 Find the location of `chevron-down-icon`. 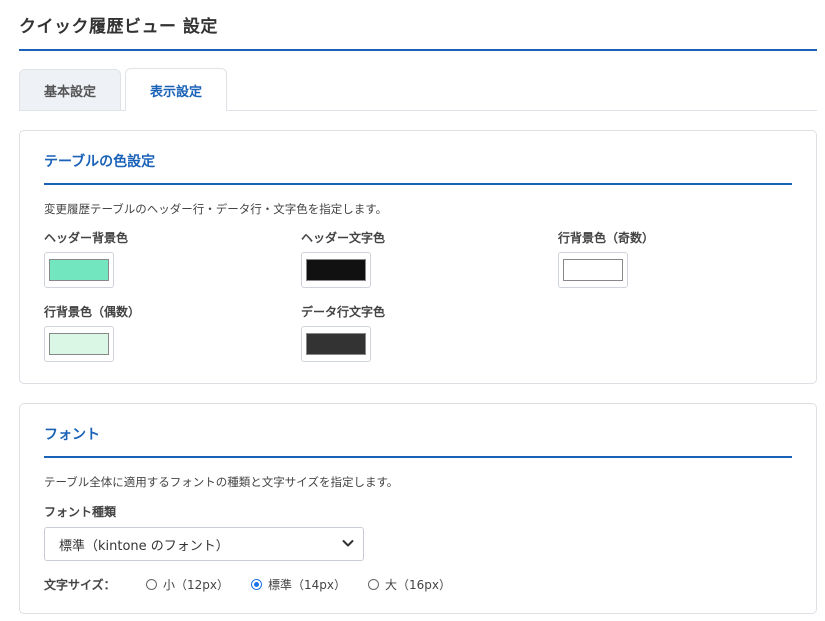

chevron-down-icon is located at coordinates (348, 543).